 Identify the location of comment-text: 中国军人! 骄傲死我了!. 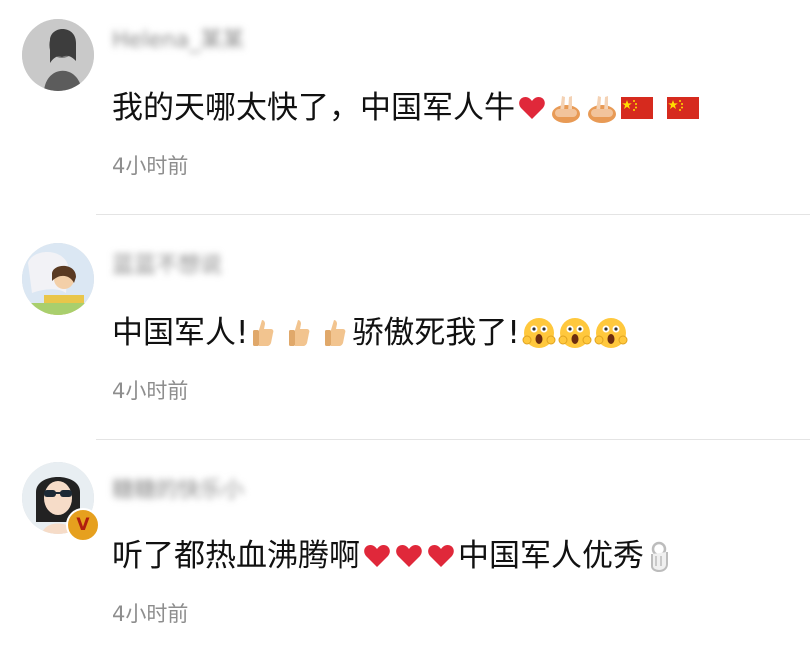
(370, 333).